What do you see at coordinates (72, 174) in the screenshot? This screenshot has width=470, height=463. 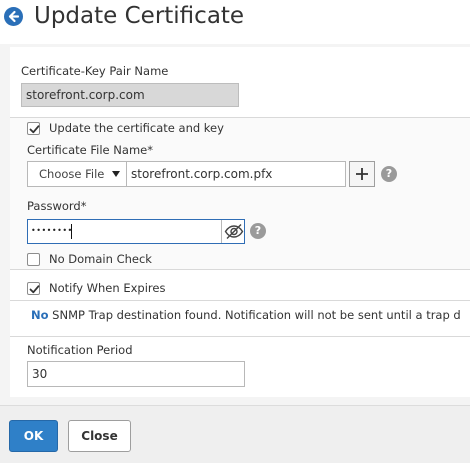 I see `choose-file-label: Choose File` at bounding box center [72, 174].